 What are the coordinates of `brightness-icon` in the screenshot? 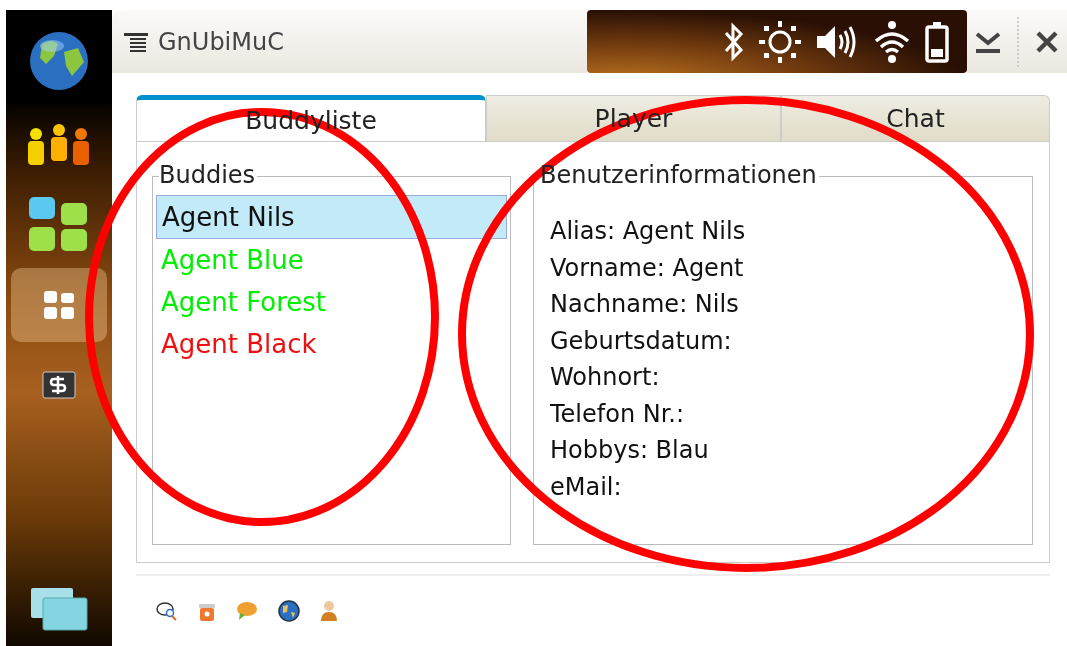 It's located at (780, 41).